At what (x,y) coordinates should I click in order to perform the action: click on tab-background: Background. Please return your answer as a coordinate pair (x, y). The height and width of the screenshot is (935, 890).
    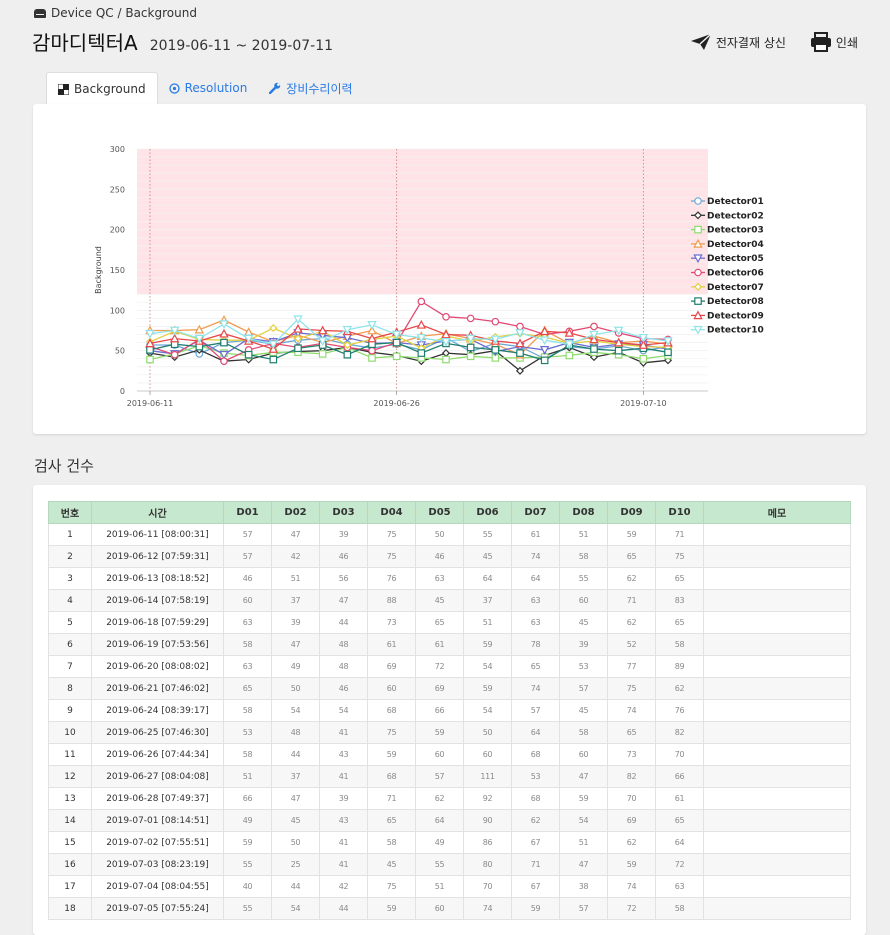
    Looking at the image, I should click on (102, 88).